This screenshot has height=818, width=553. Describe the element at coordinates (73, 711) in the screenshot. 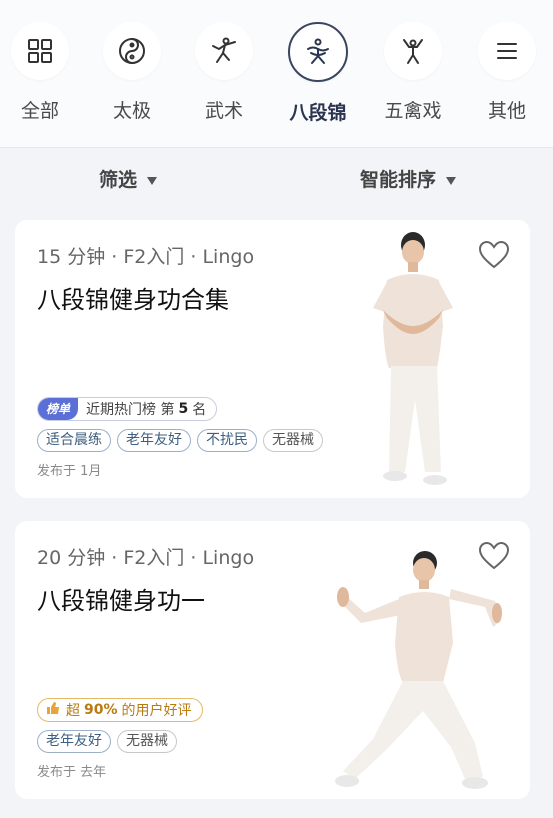

I see `praise-prefix: 超` at that location.